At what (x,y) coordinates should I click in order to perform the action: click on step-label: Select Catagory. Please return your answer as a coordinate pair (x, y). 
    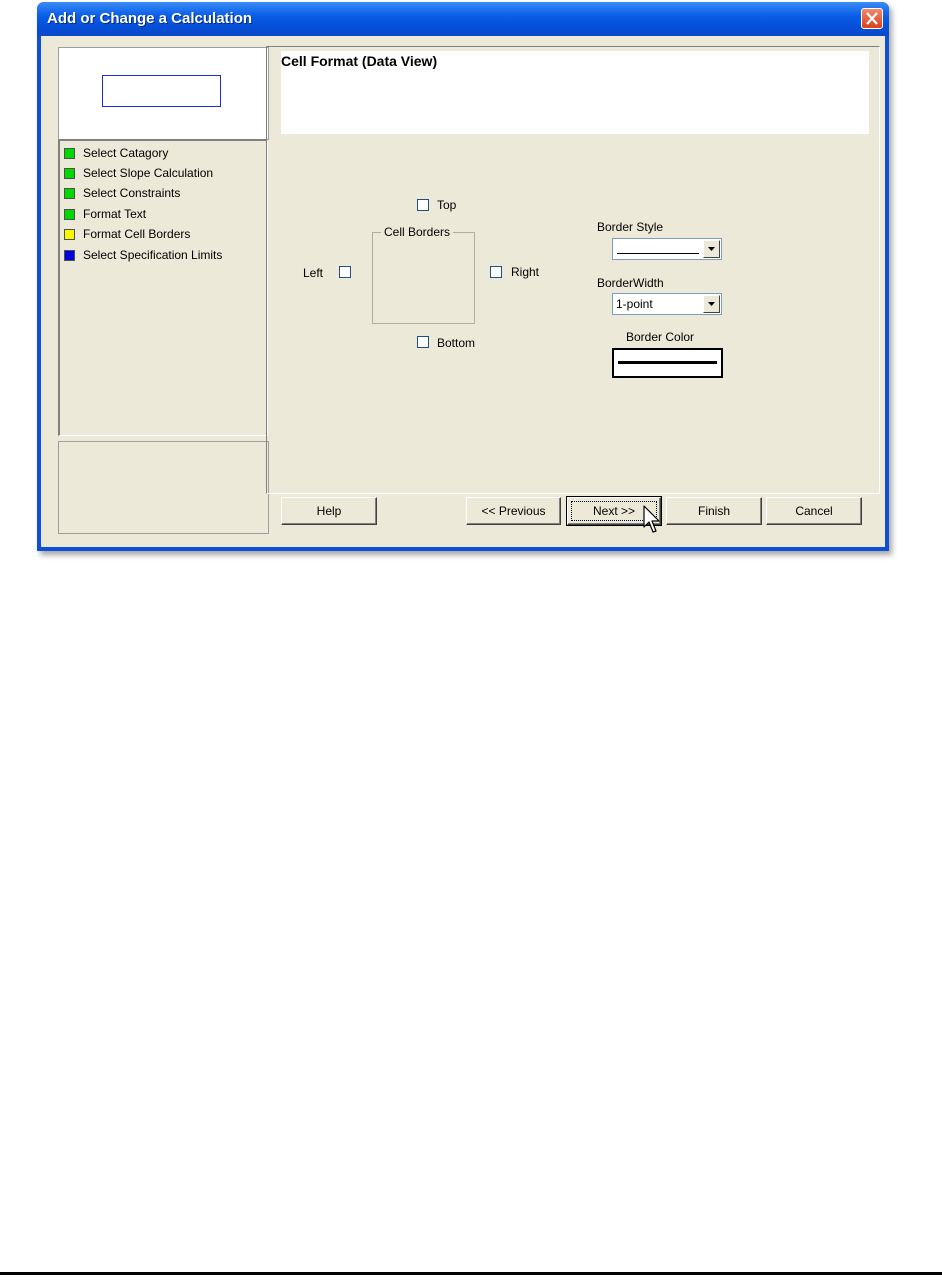
    Looking at the image, I should click on (126, 153).